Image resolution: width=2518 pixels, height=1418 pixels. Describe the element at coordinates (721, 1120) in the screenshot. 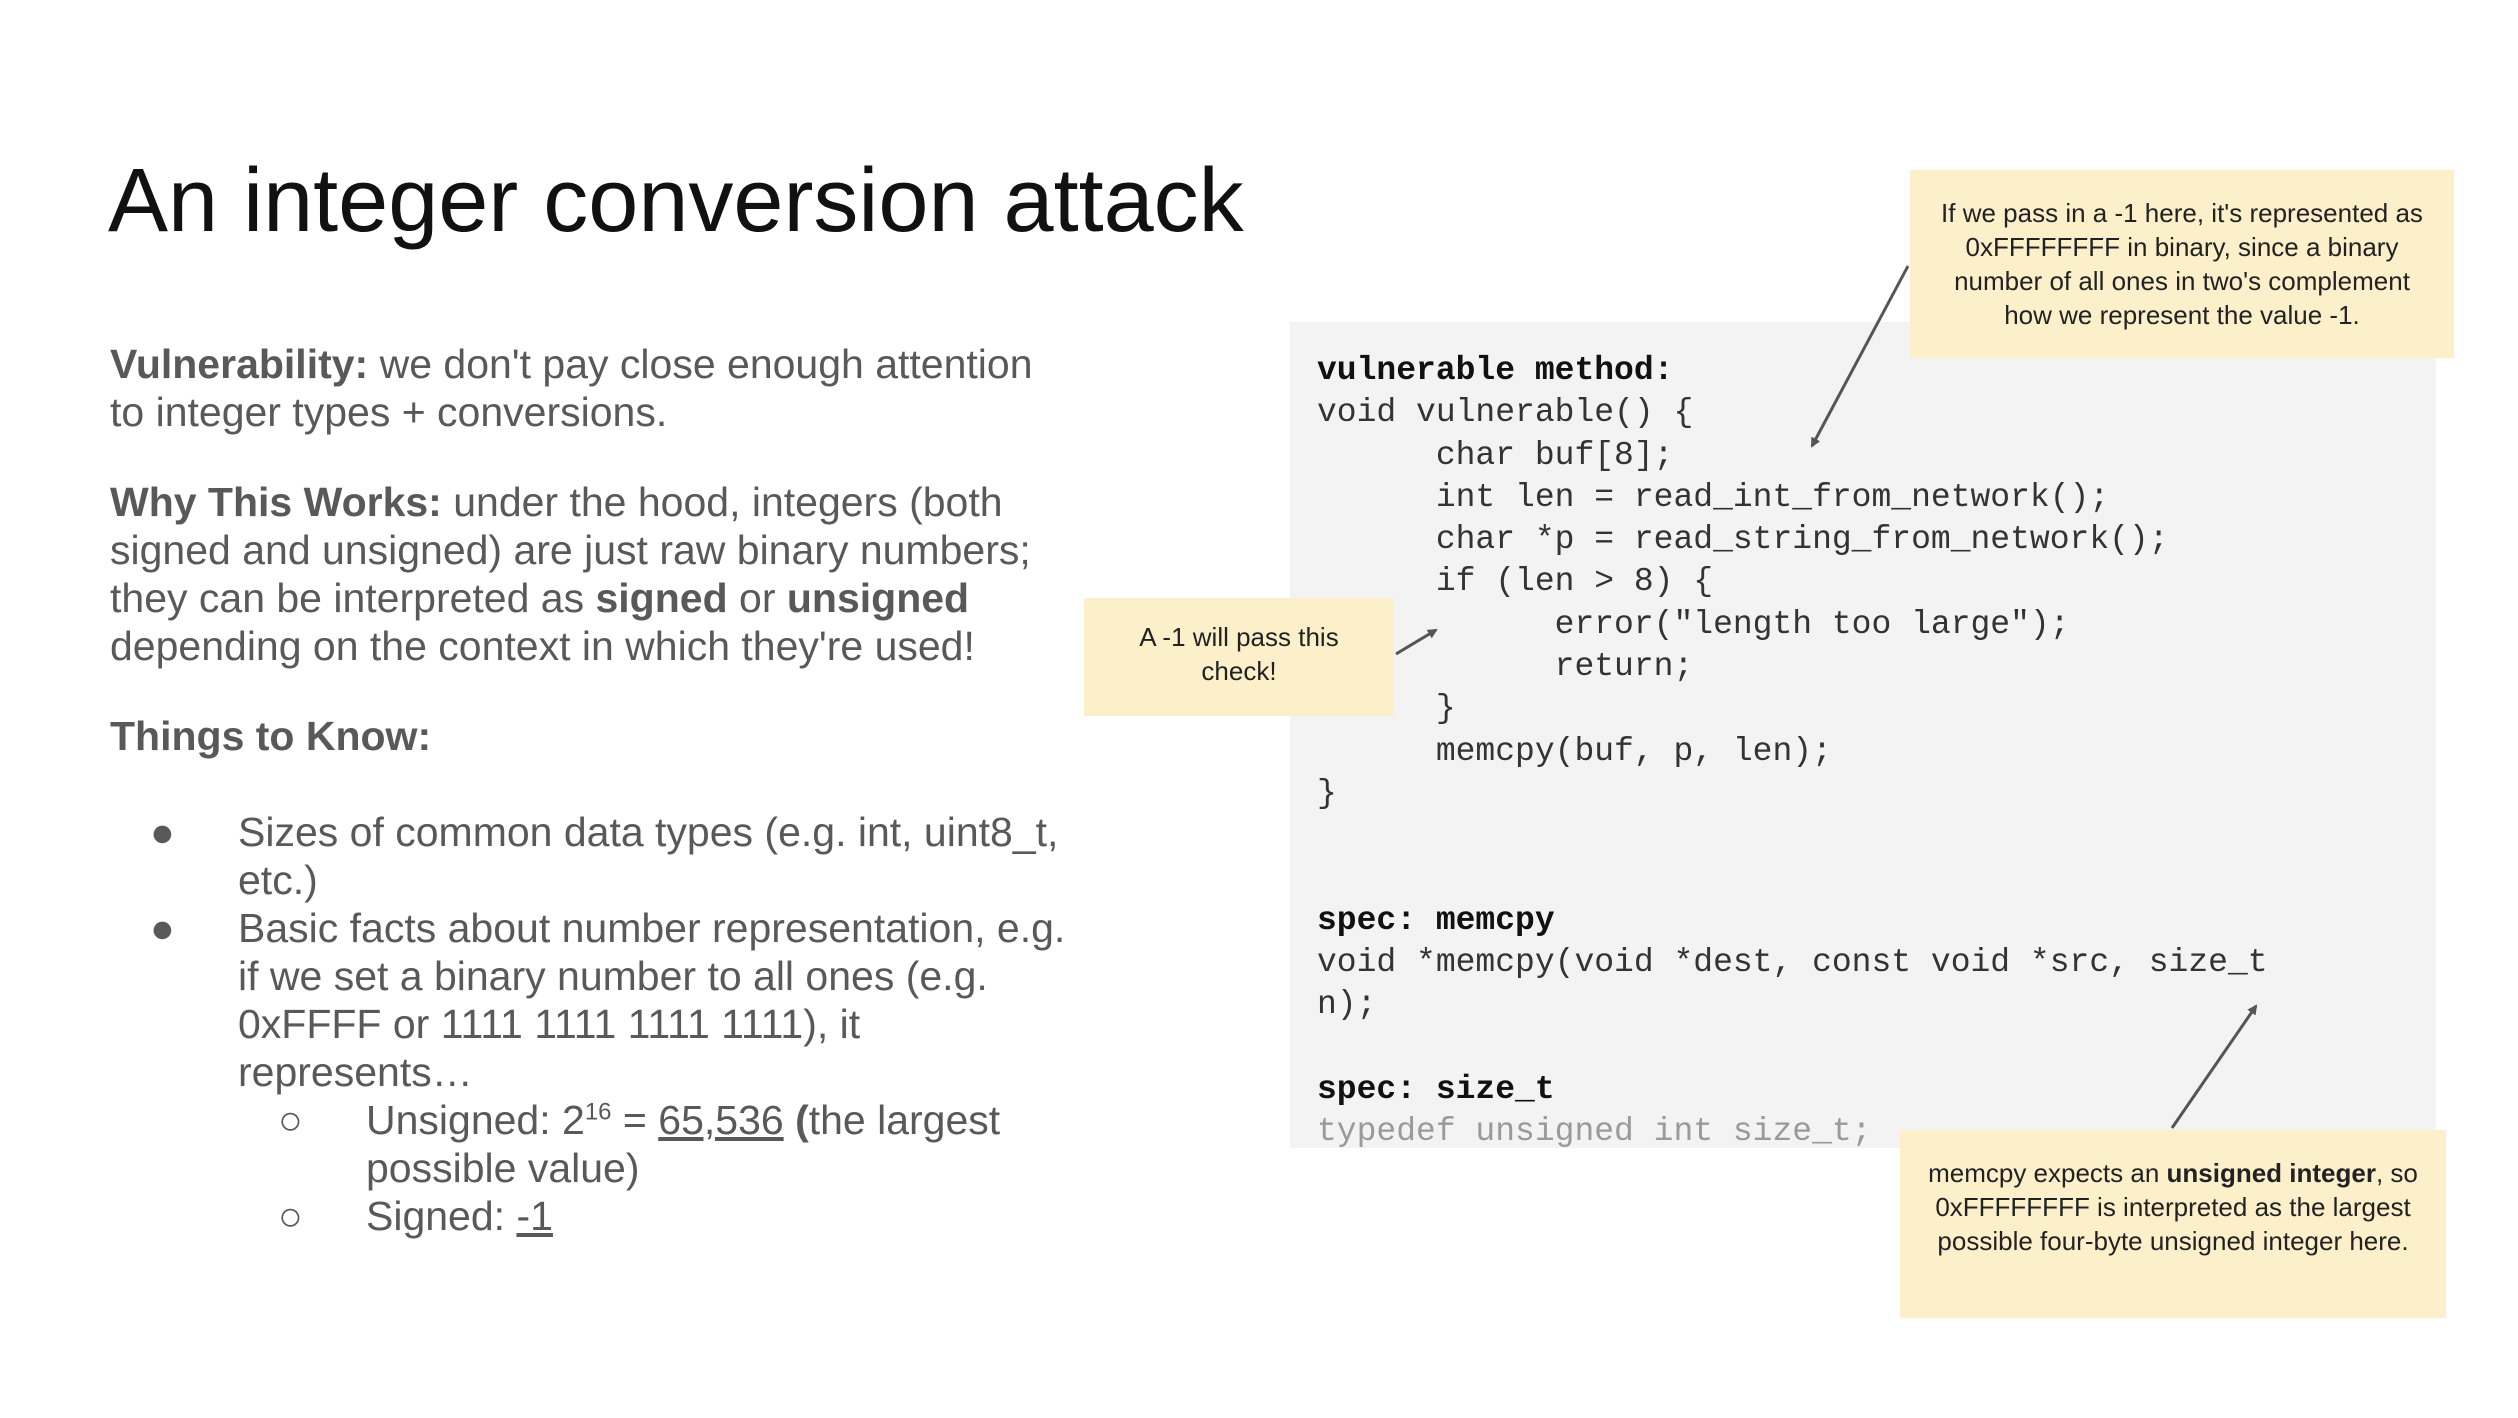

I see `unsigned-value: 65,536` at that location.